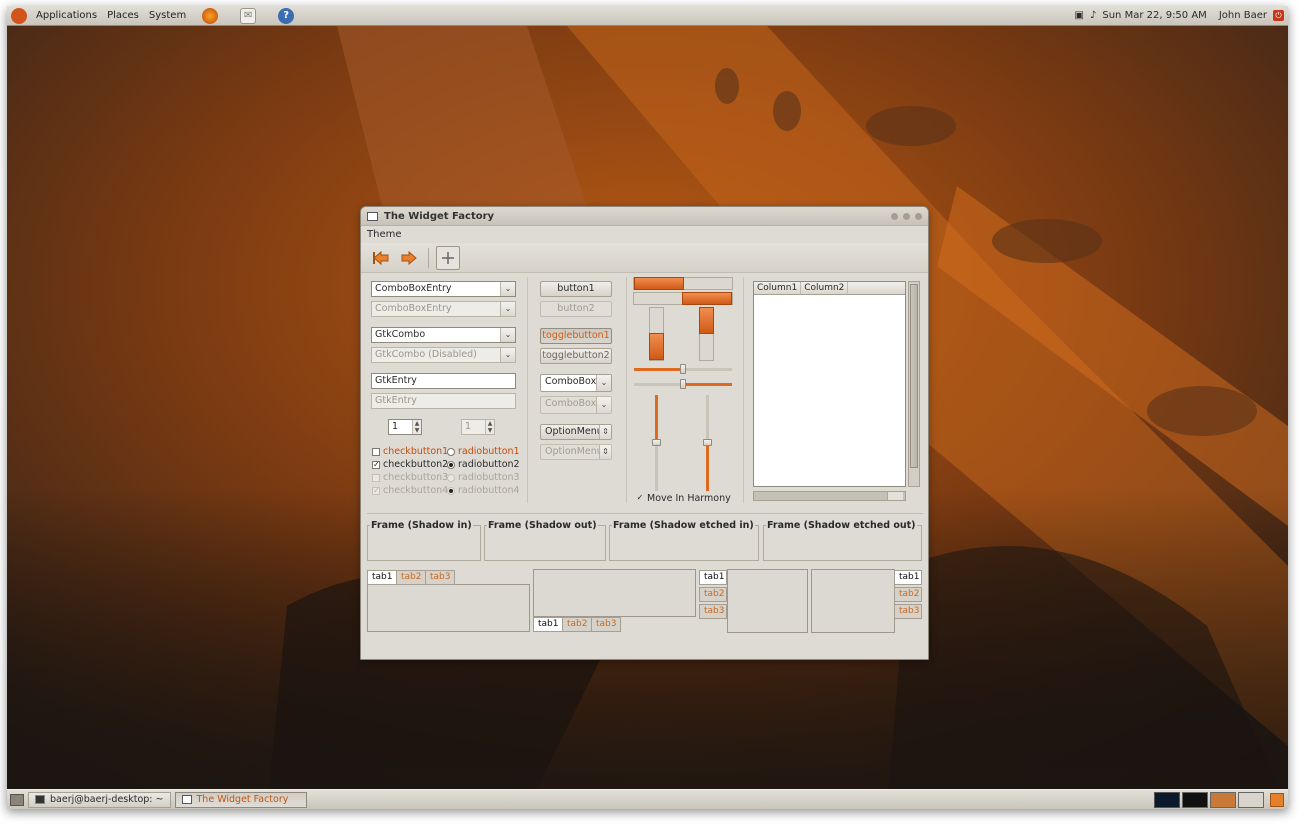 The height and width of the screenshot is (830, 1310). What do you see at coordinates (405, 427) in the screenshot?
I see `spin-button: 1 ▲ ▼` at bounding box center [405, 427].